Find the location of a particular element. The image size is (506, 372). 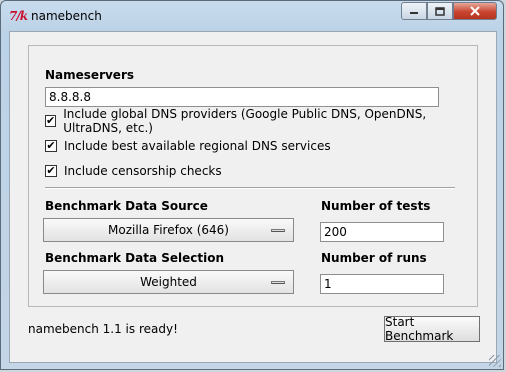

close-button is located at coordinates (475, 11).